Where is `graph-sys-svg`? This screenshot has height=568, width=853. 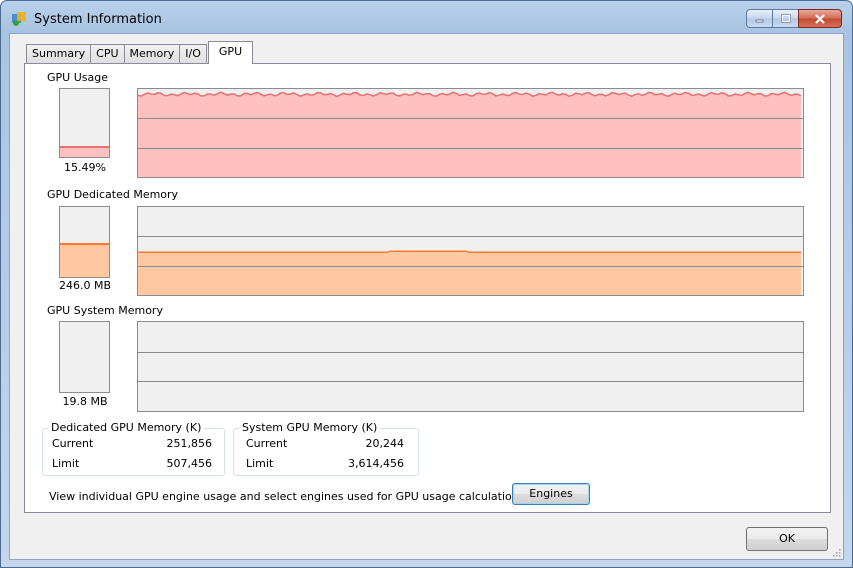 graph-sys-svg is located at coordinates (470, 367).